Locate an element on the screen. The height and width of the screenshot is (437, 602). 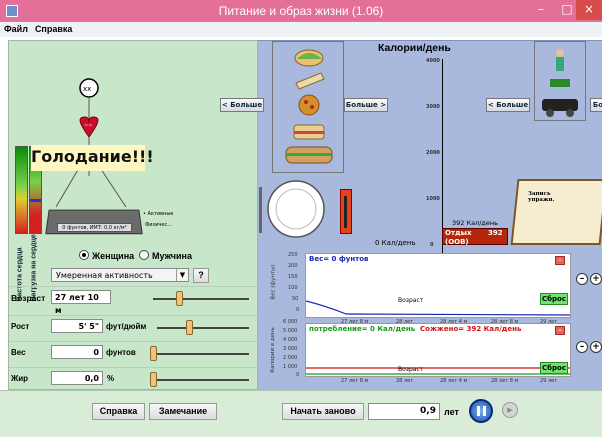
minimize-button: – is located at coordinates (541, 10).